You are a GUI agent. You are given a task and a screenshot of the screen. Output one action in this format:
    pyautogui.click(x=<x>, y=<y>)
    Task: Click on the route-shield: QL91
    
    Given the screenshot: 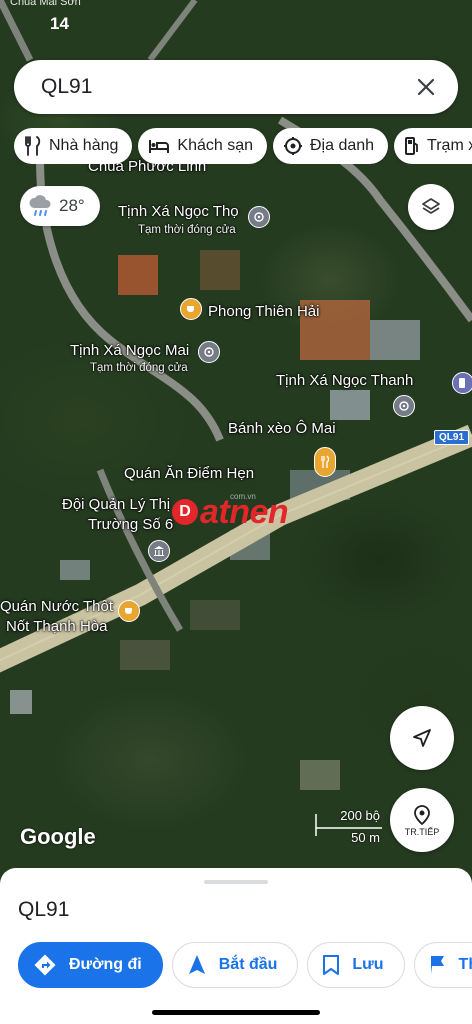 What is the action you would take?
    pyautogui.click(x=452, y=437)
    